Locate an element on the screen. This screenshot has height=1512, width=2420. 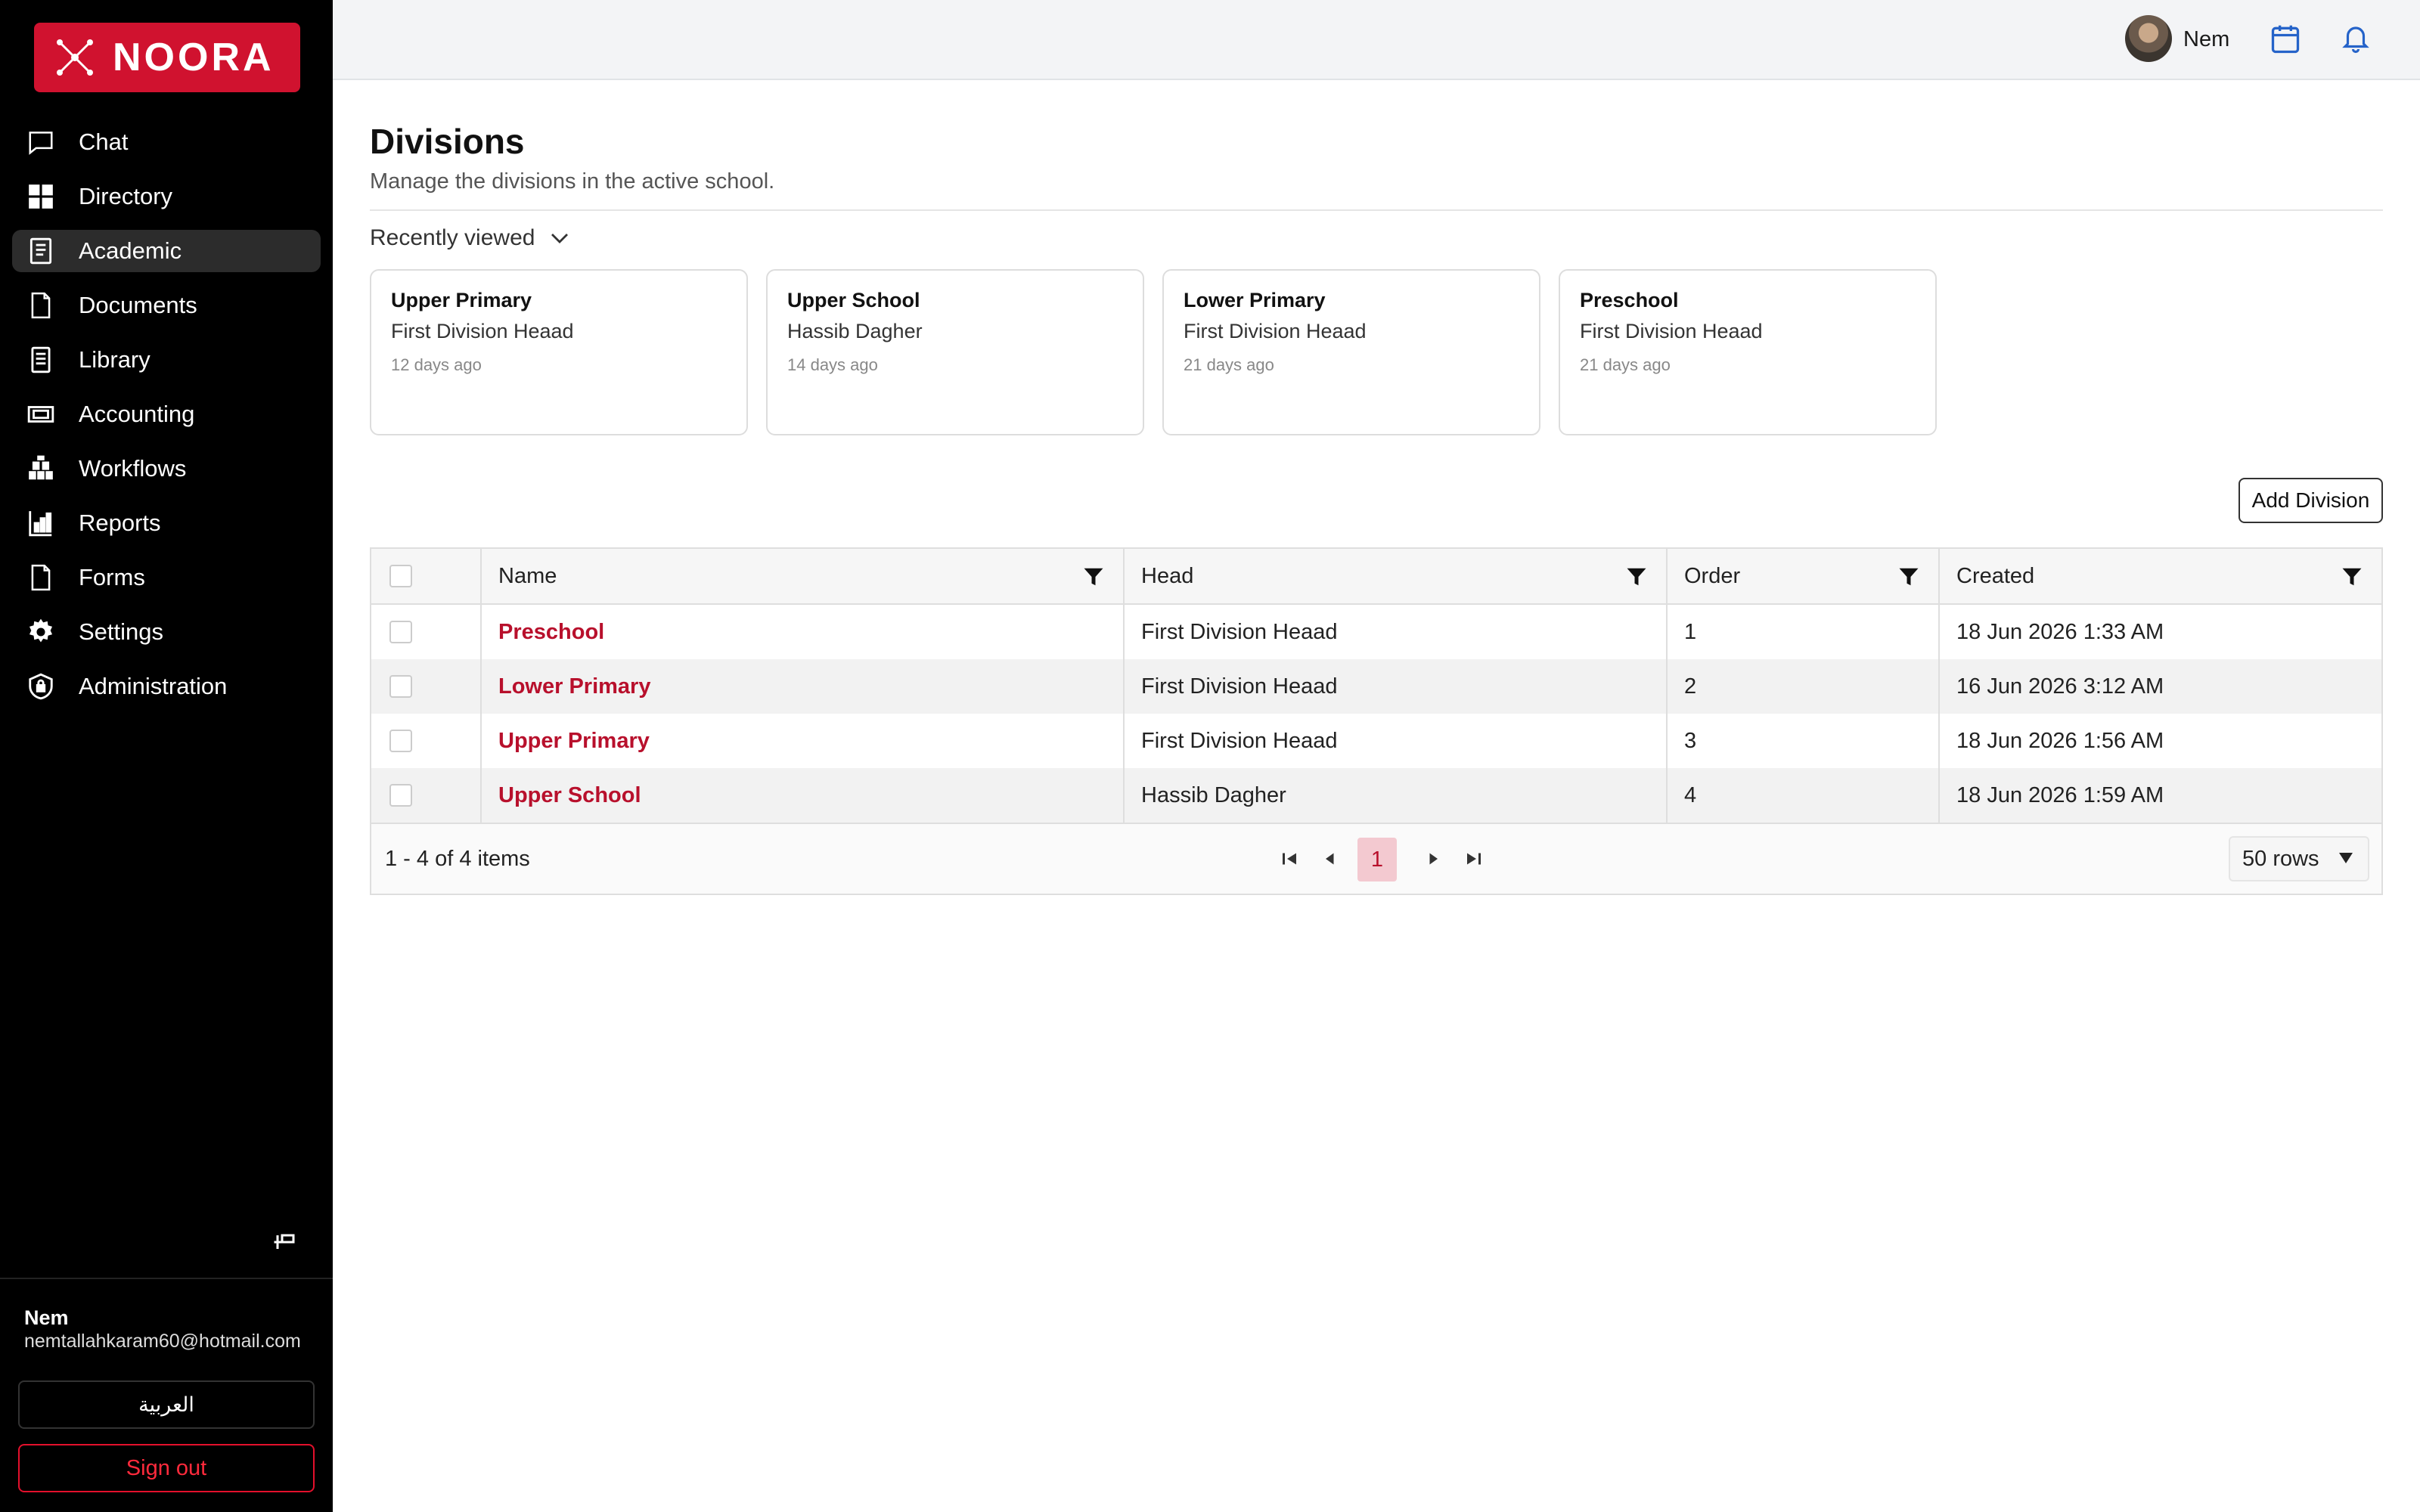
academic-book-icon is located at coordinates (41, 251).